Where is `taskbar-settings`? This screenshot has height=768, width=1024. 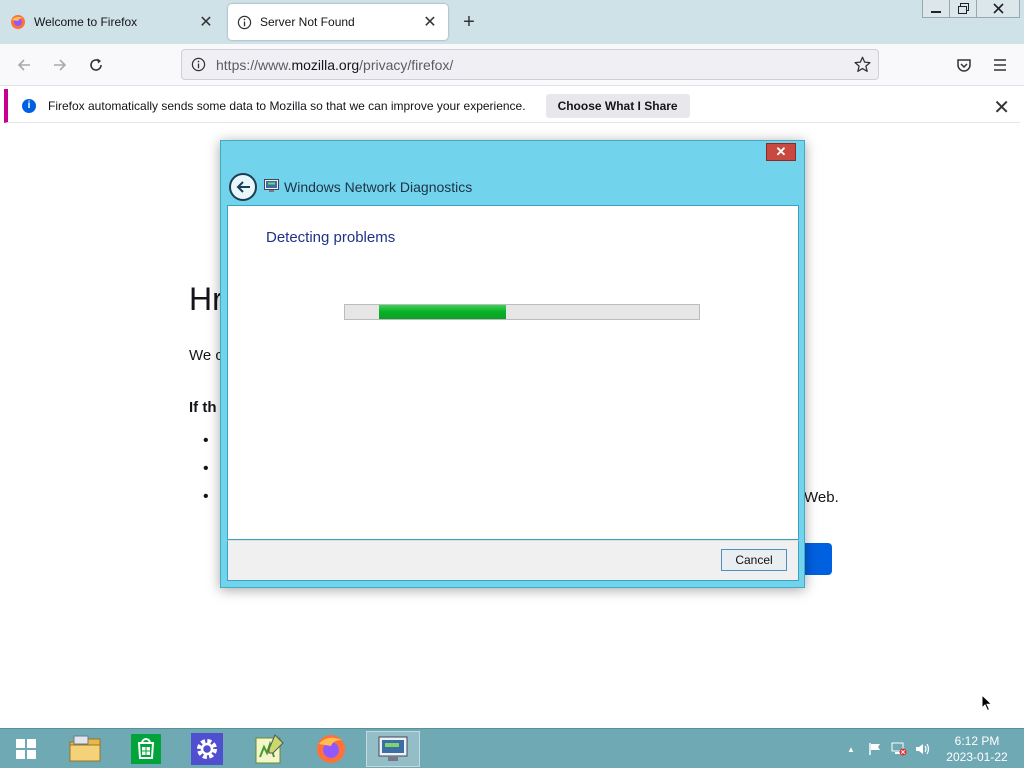 taskbar-settings is located at coordinates (207, 749).